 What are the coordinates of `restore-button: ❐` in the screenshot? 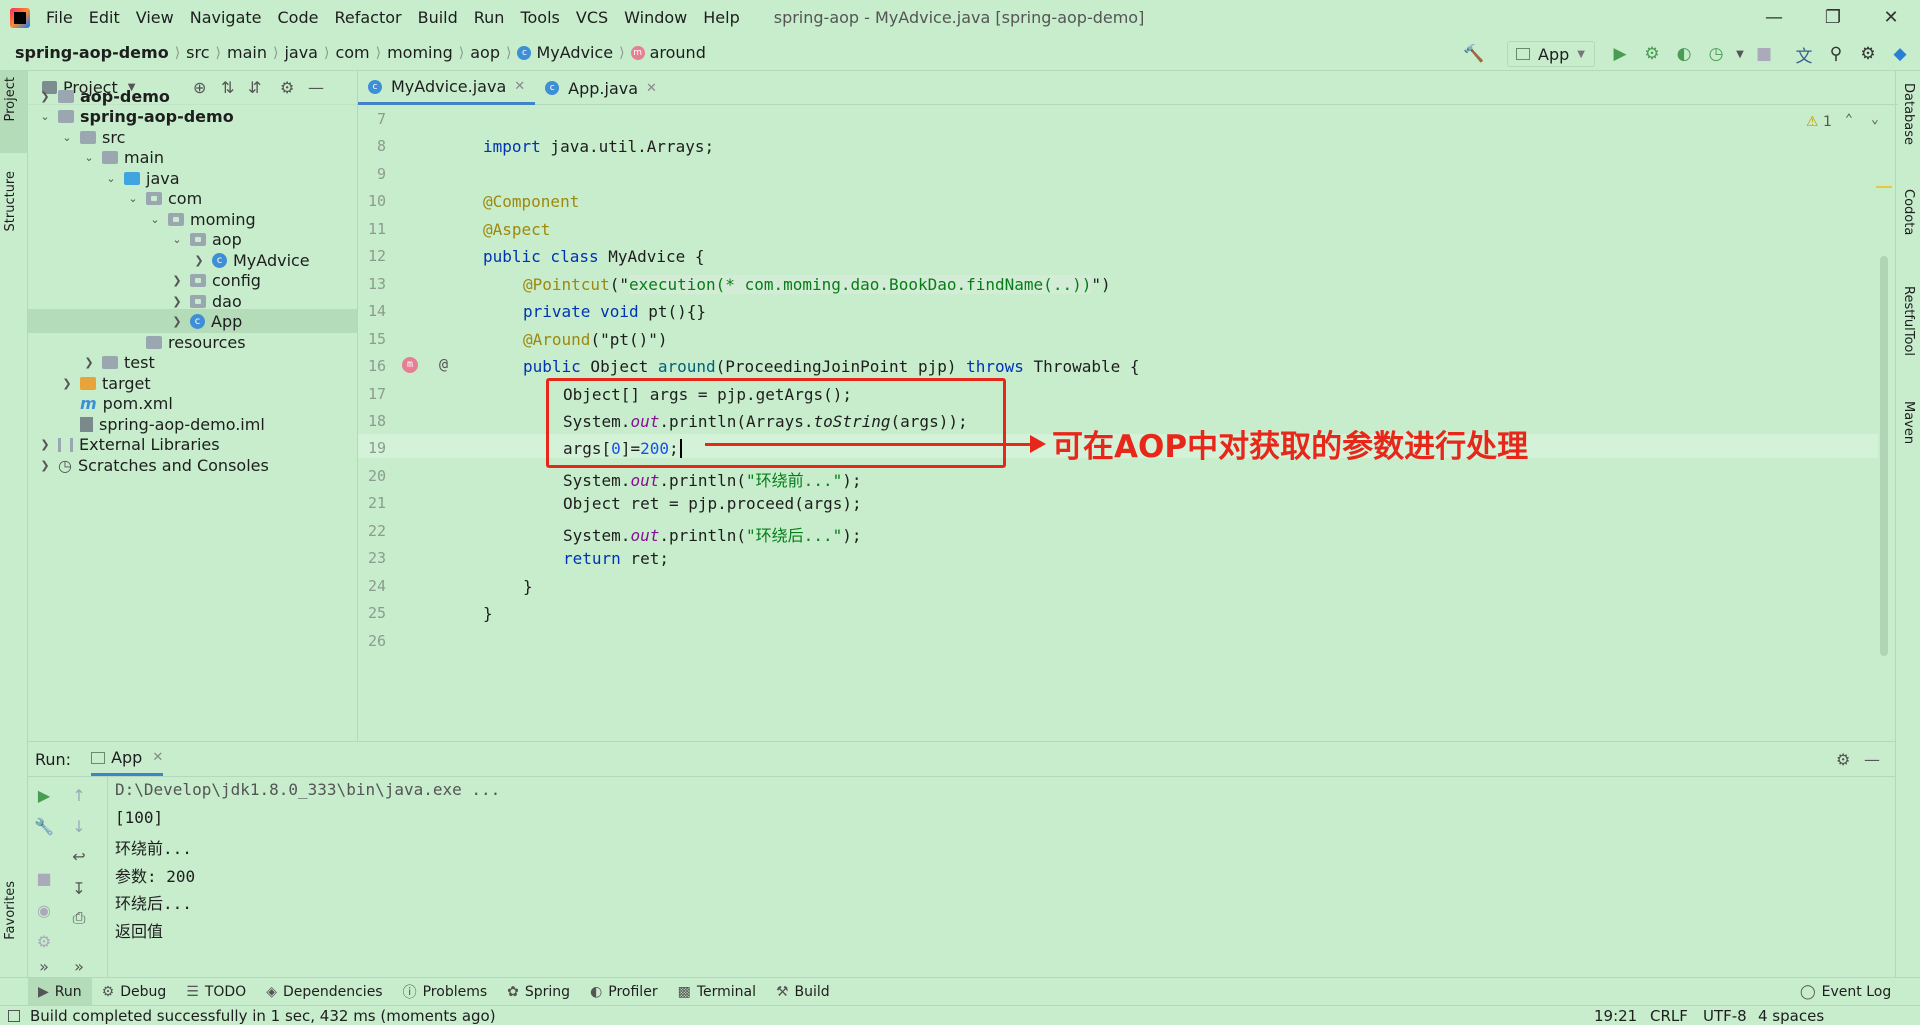 It's located at (1833, 17).